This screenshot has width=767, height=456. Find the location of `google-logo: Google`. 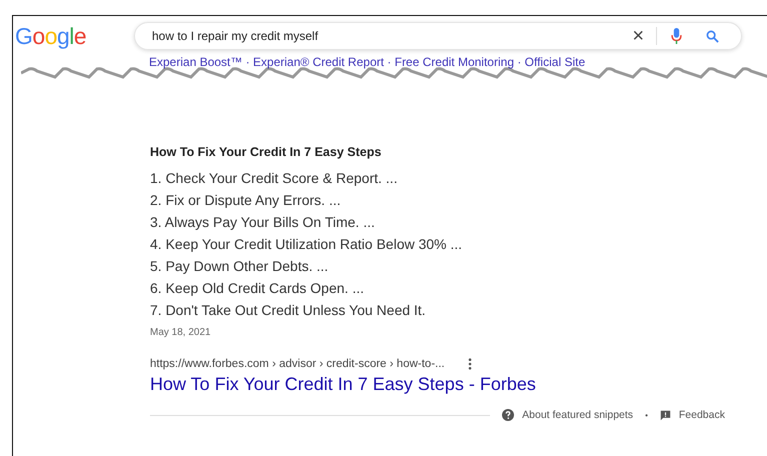

google-logo: Google is located at coordinates (59, 36).